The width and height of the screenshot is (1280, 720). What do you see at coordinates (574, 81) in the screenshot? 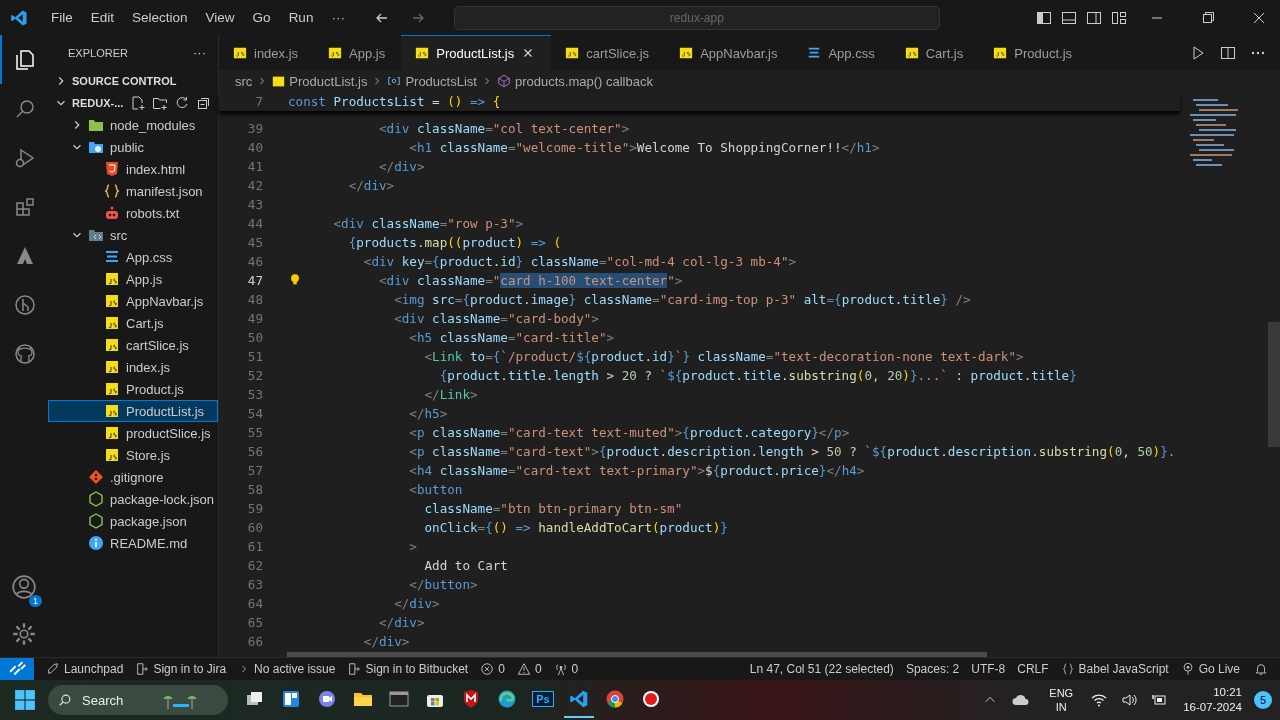
I see `breadcrumb-item: products.map() callback` at bounding box center [574, 81].